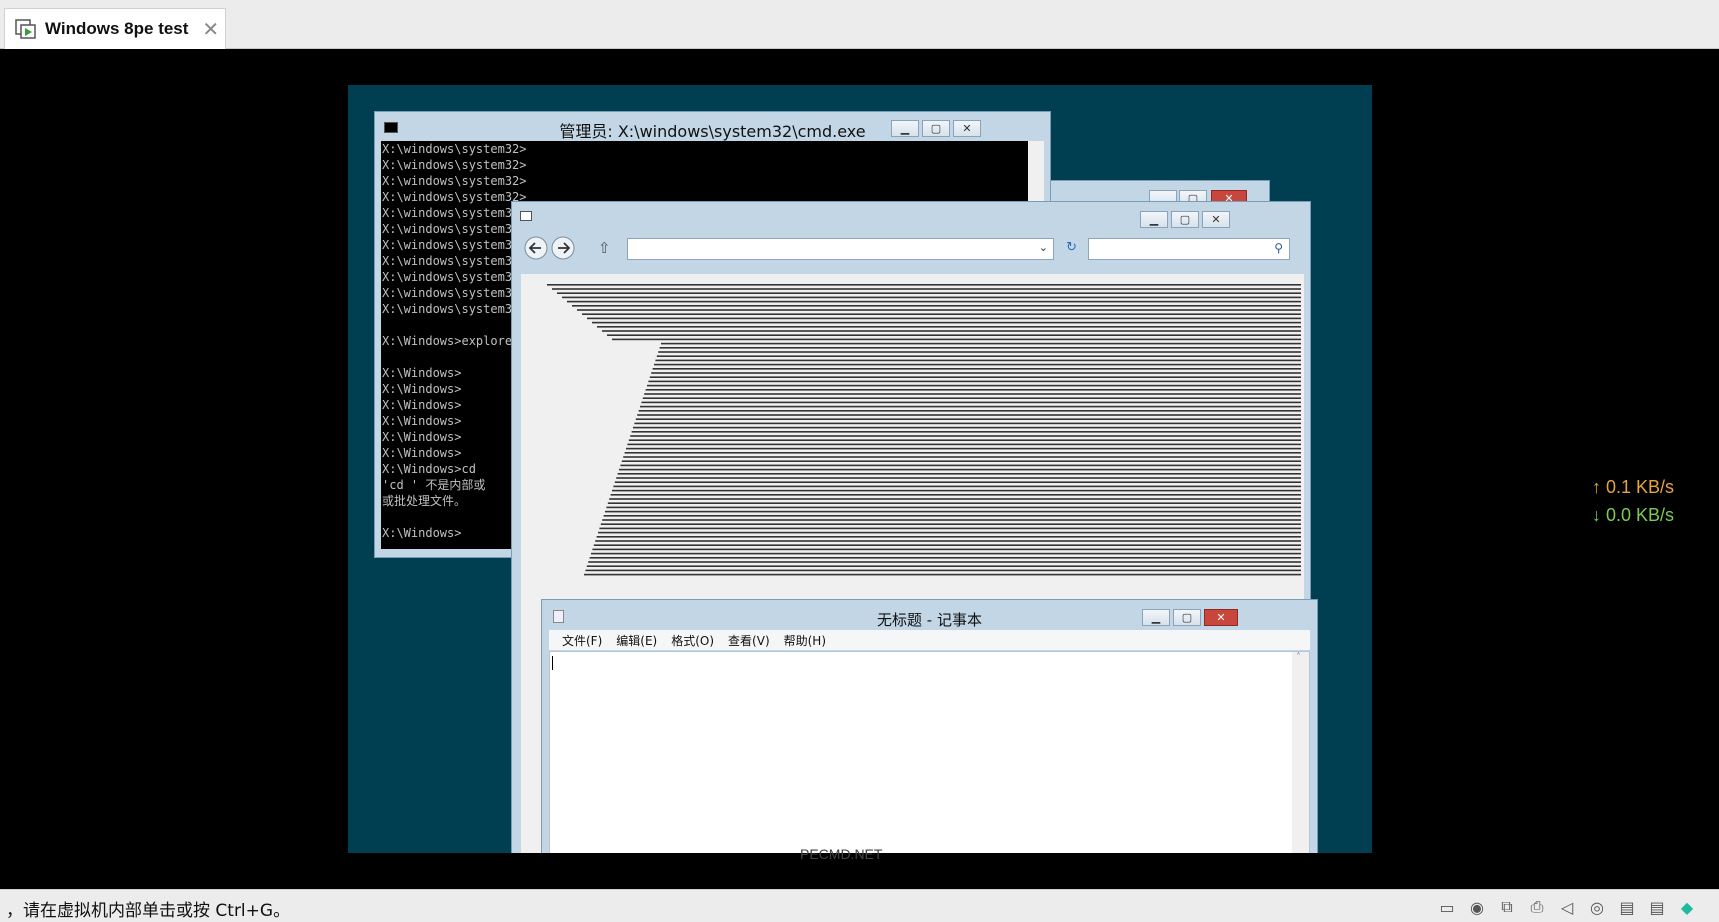 This screenshot has width=1719, height=922. What do you see at coordinates (1627, 907) in the screenshot?
I see `display-icon: ▤` at bounding box center [1627, 907].